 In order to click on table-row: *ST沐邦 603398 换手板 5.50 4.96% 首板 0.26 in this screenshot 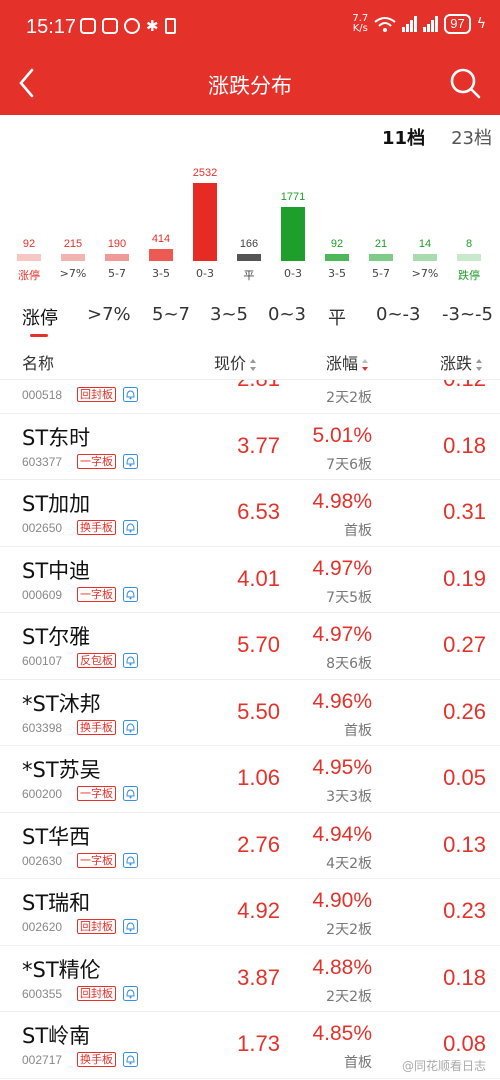, I will do `click(250, 713)`.